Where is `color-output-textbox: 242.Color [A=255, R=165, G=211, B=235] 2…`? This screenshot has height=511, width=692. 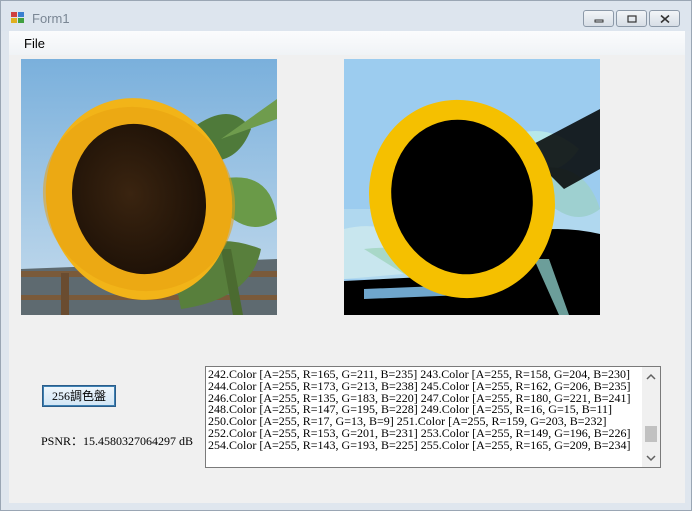
color-output-textbox: 242.Color [A=255, R=165, G=211, B=235] 2… is located at coordinates (433, 417).